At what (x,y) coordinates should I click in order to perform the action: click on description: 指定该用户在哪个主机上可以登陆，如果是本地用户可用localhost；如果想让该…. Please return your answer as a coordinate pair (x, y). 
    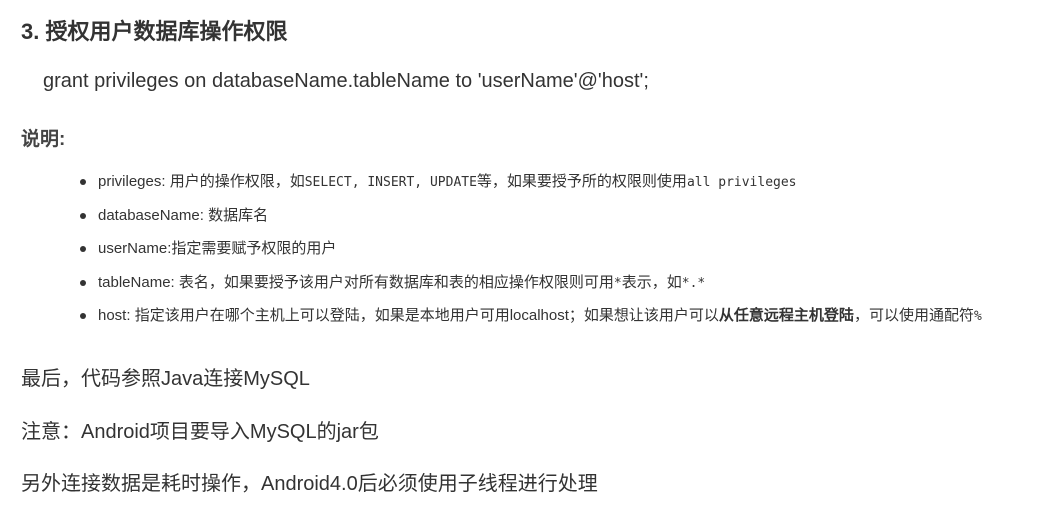
    Looking at the image, I should click on (426, 315).